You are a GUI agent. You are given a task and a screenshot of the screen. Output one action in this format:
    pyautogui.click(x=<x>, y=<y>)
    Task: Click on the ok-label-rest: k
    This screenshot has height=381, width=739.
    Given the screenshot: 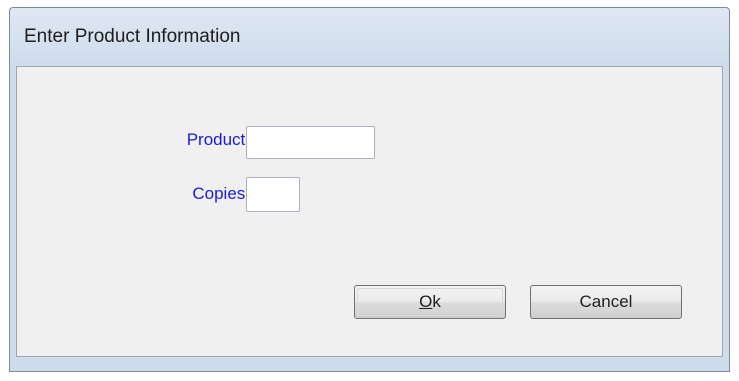 What is the action you would take?
    pyautogui.click(x=436, y=301)
    